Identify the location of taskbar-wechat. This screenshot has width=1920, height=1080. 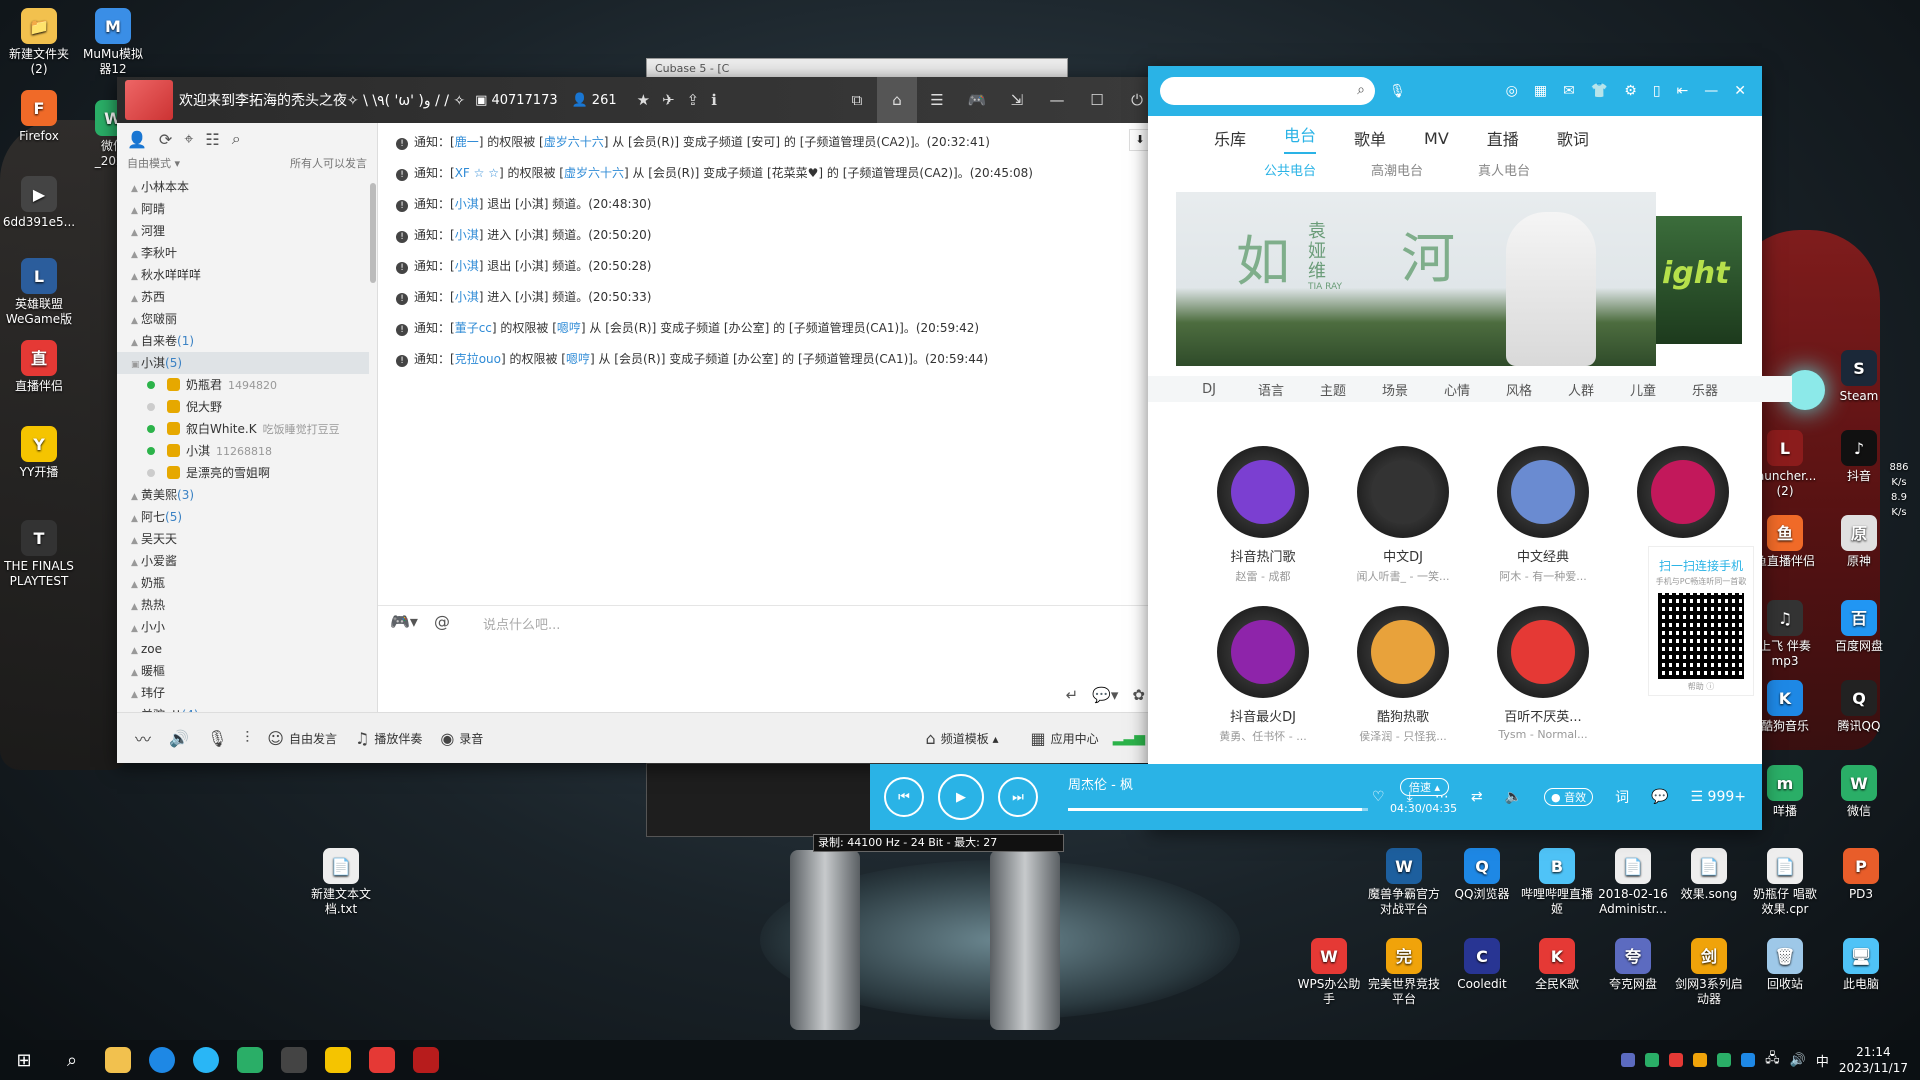
(250, 1060).